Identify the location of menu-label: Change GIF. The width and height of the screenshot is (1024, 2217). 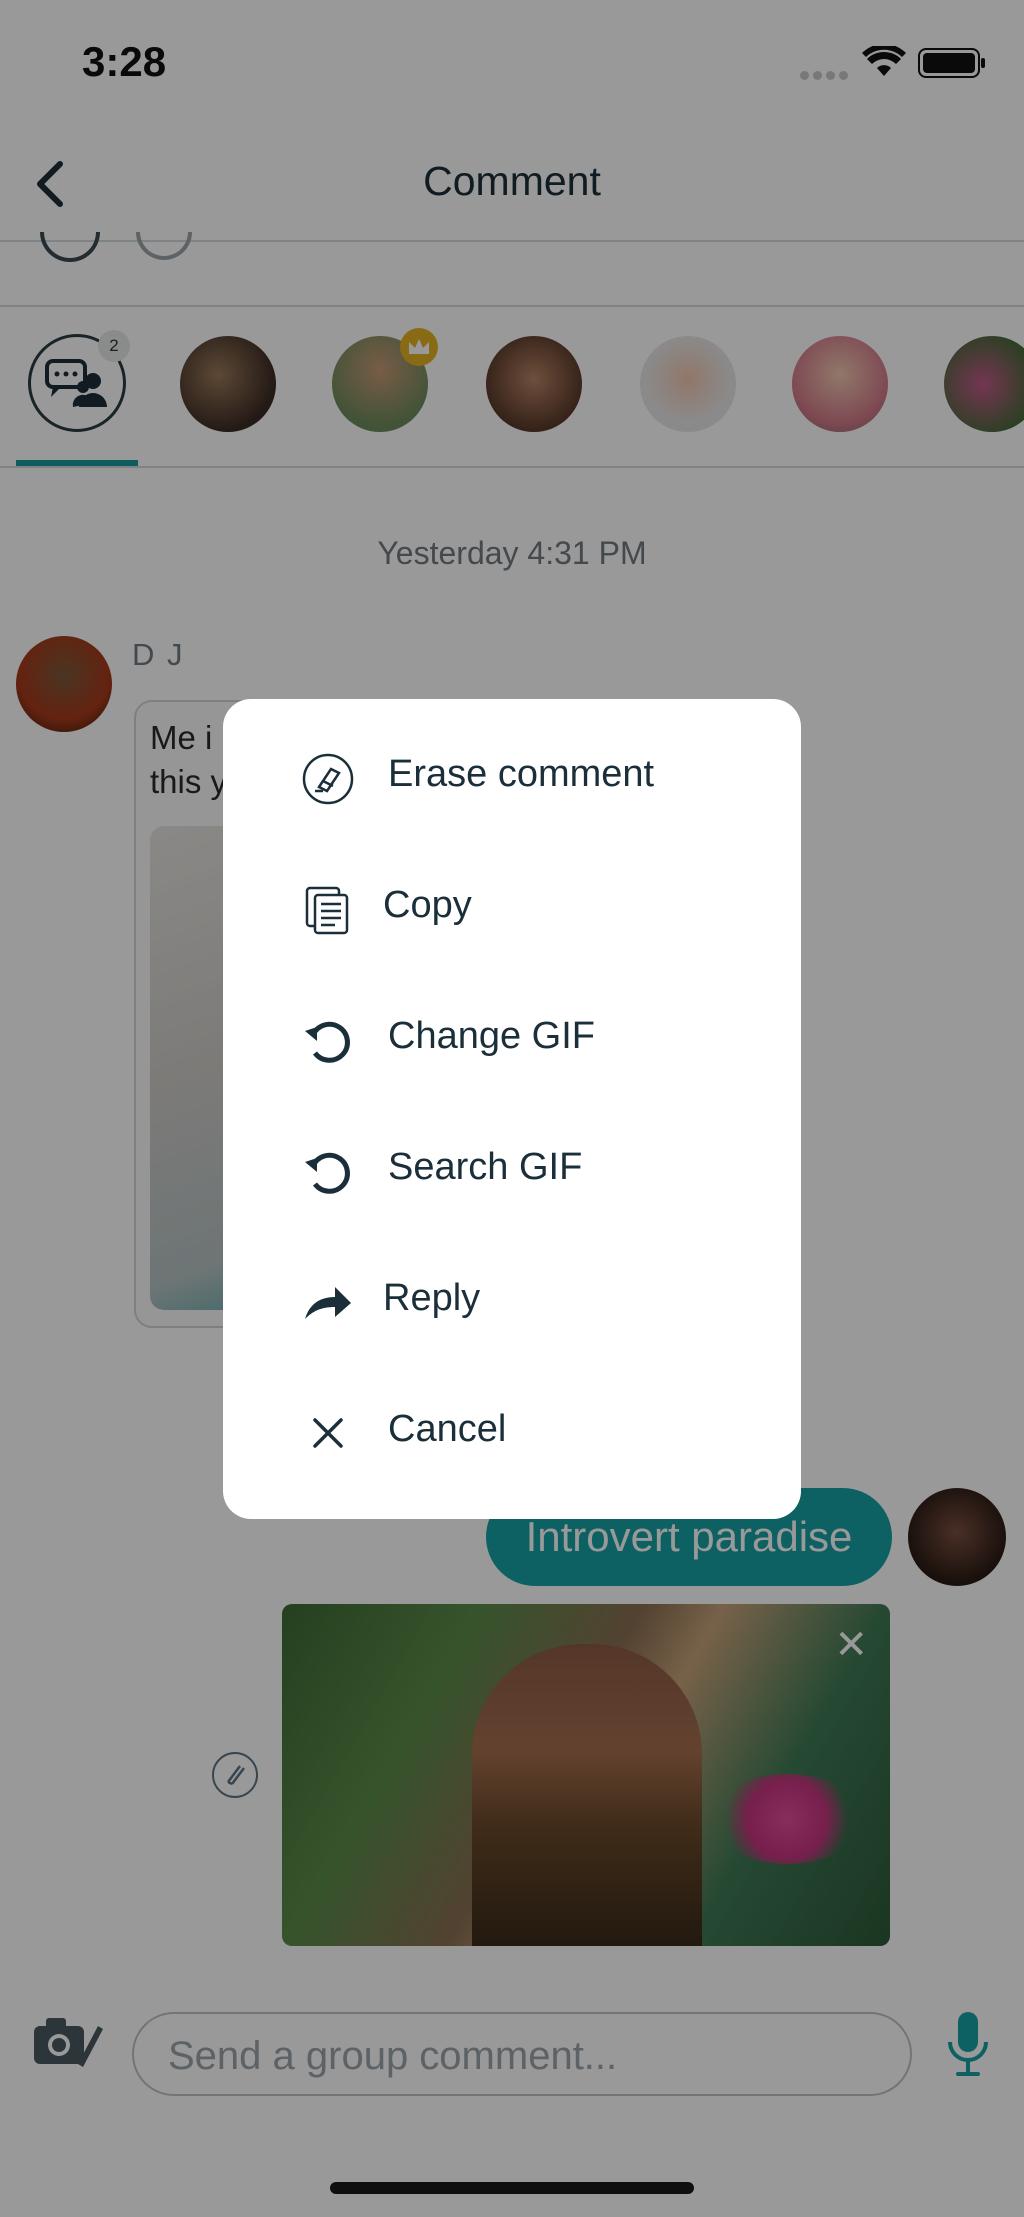
(491, 1036).